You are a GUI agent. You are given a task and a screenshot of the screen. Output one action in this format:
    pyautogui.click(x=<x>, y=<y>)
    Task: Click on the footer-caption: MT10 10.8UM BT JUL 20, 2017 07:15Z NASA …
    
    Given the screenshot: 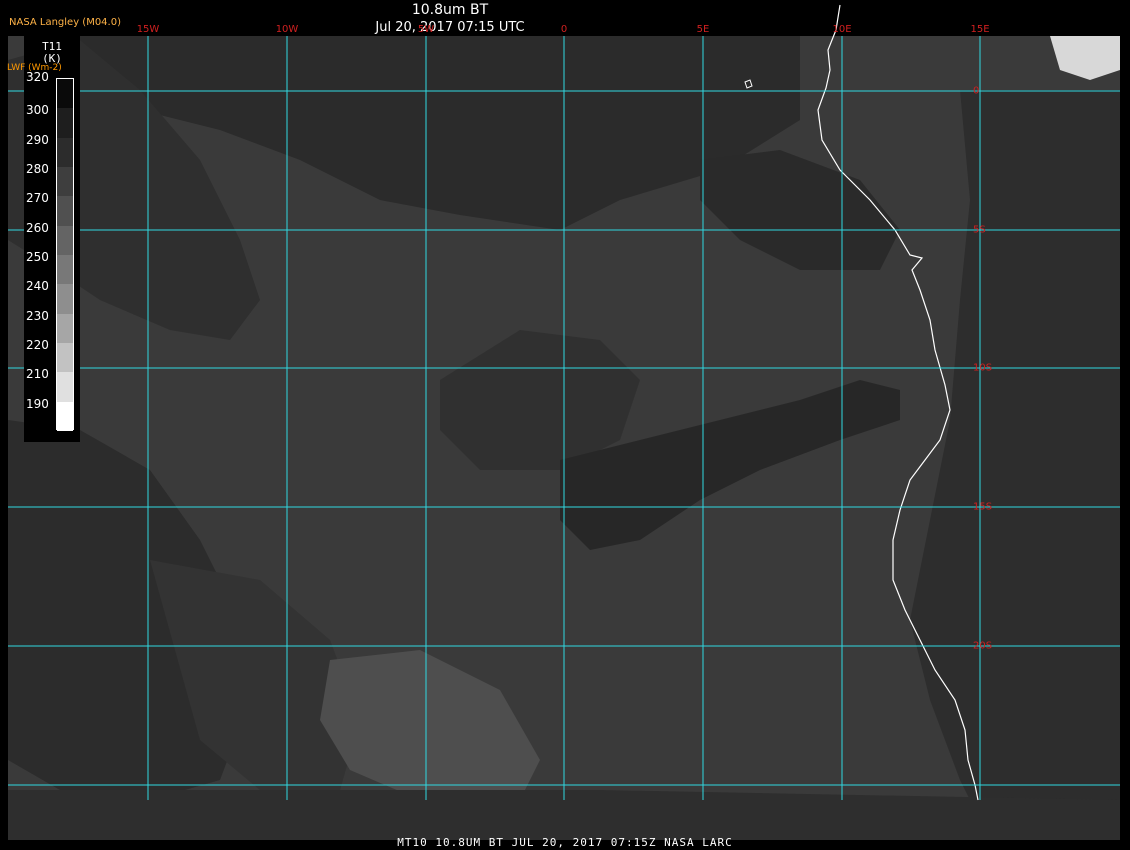 What is the action you would take?
    pyautogui.click(x=565, y=842)
    